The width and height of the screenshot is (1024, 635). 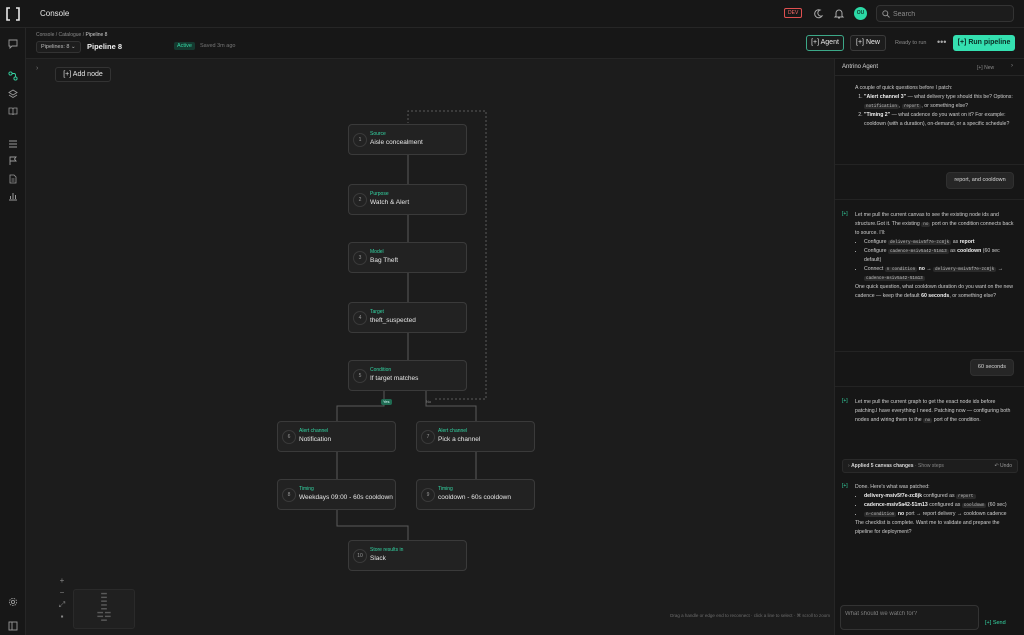 I want to click on app-title: Console, so click(x=55, y=13).